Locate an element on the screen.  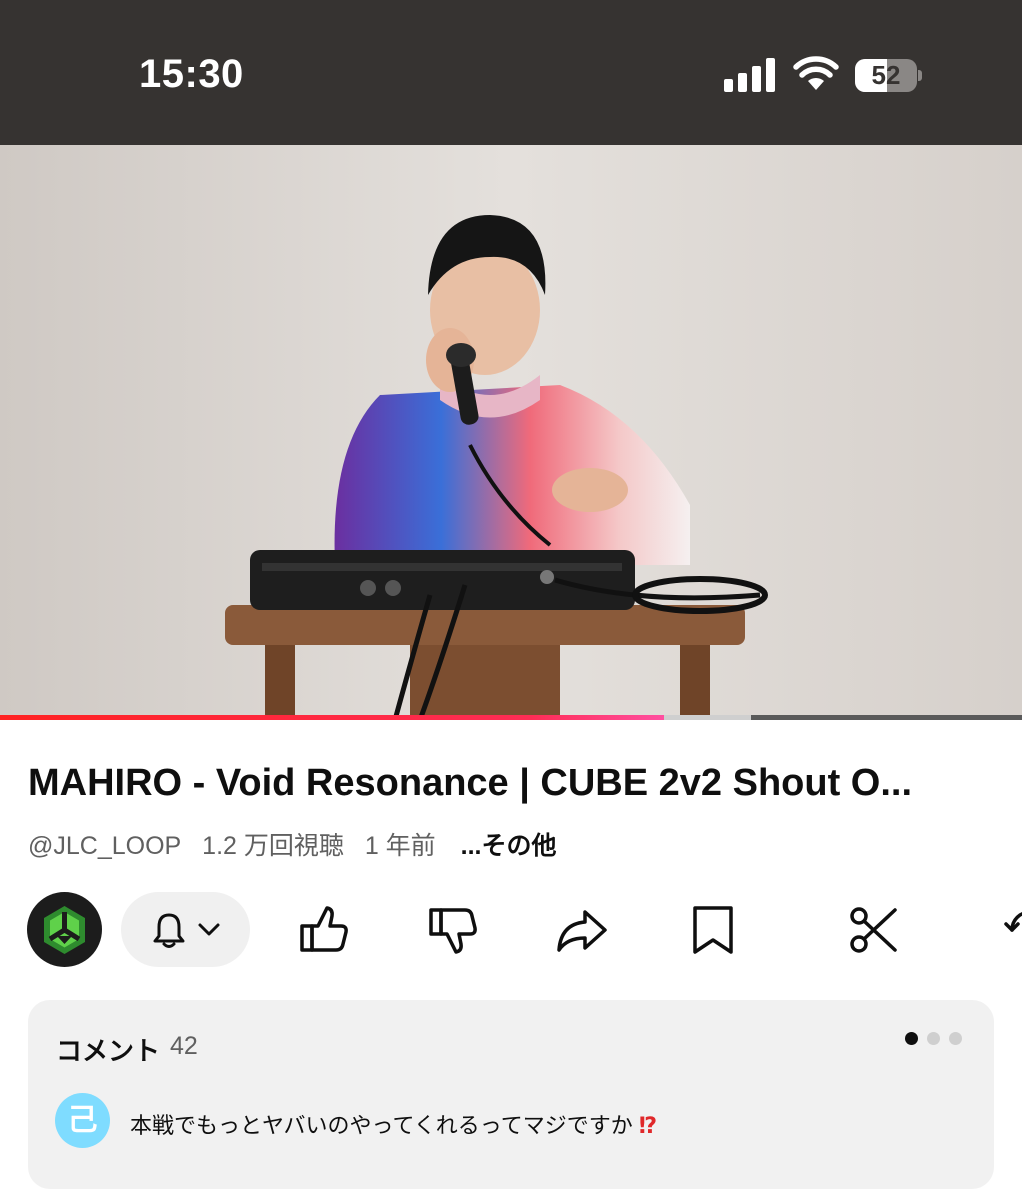
channel-handle: @JLC_LOOP is located at coordinates (104, 846).